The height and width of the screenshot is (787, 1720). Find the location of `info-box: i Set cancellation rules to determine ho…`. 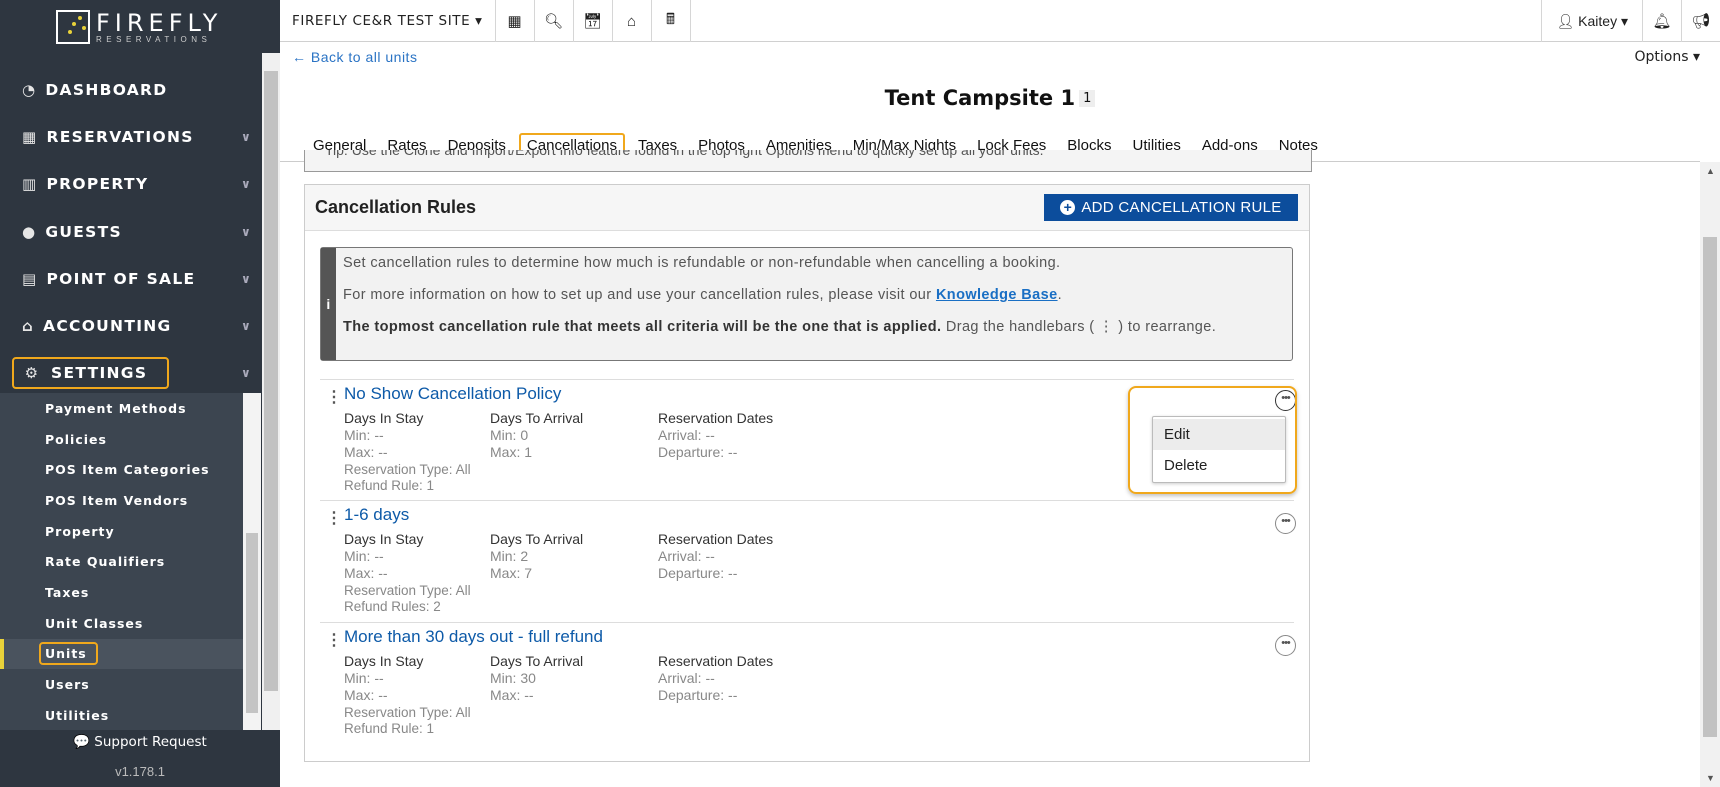

info-box: i Set cancellation rules to determine ho… is located at coordinates (806, 304).